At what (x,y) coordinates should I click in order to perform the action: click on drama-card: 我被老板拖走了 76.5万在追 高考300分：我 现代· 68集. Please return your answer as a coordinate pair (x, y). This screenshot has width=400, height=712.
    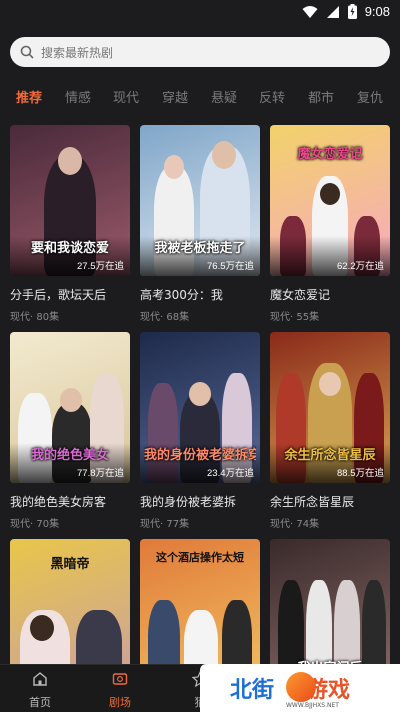
    Looking at the image, I should click on (200, 224).